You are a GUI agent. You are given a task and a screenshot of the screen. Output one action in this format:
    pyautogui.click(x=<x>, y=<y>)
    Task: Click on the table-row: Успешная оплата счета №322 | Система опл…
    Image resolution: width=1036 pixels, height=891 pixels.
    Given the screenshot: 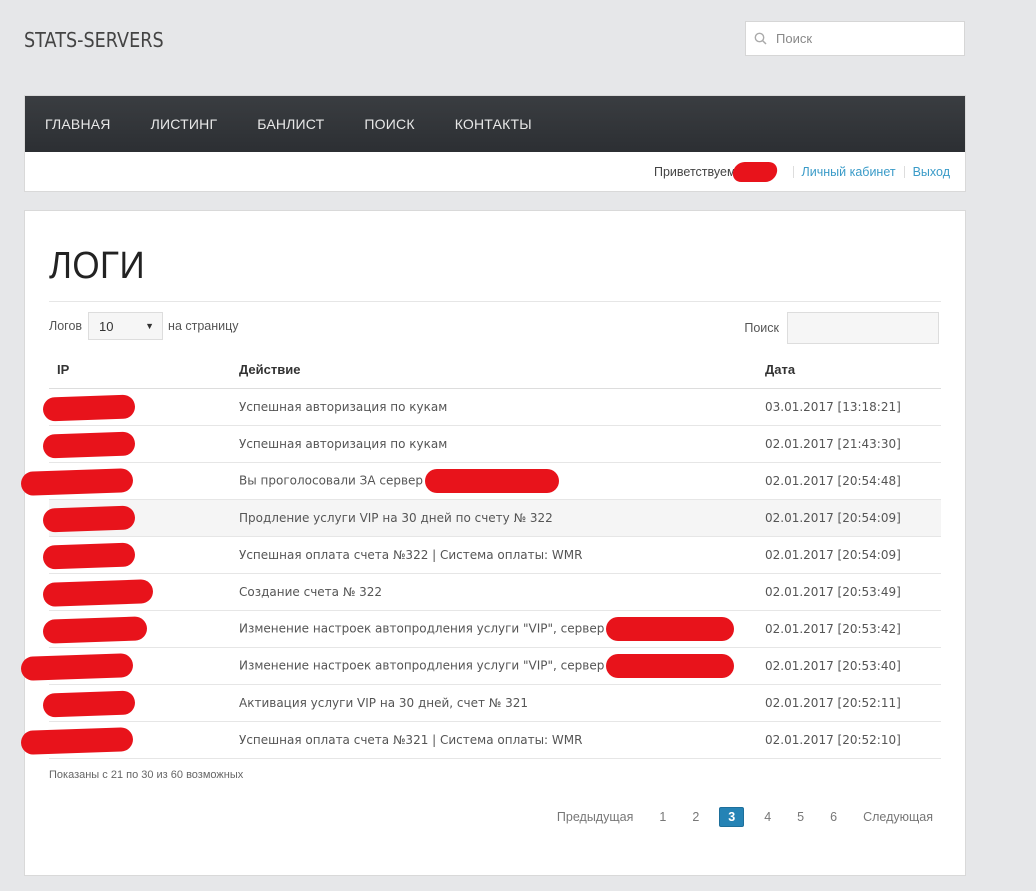 What is the action you would take?
    pyautogui.click(x=491, y=555)
    